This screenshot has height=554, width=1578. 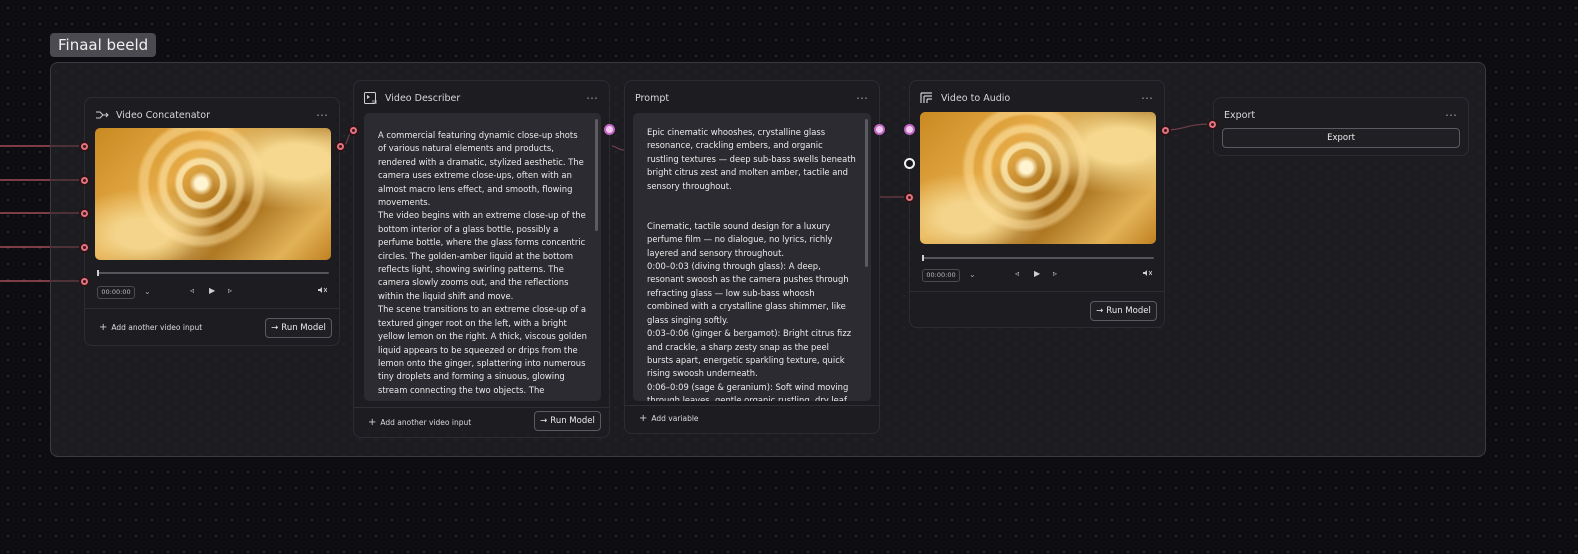 I want to click on audio-prompt-input-handle, so click(x=909, y=129).